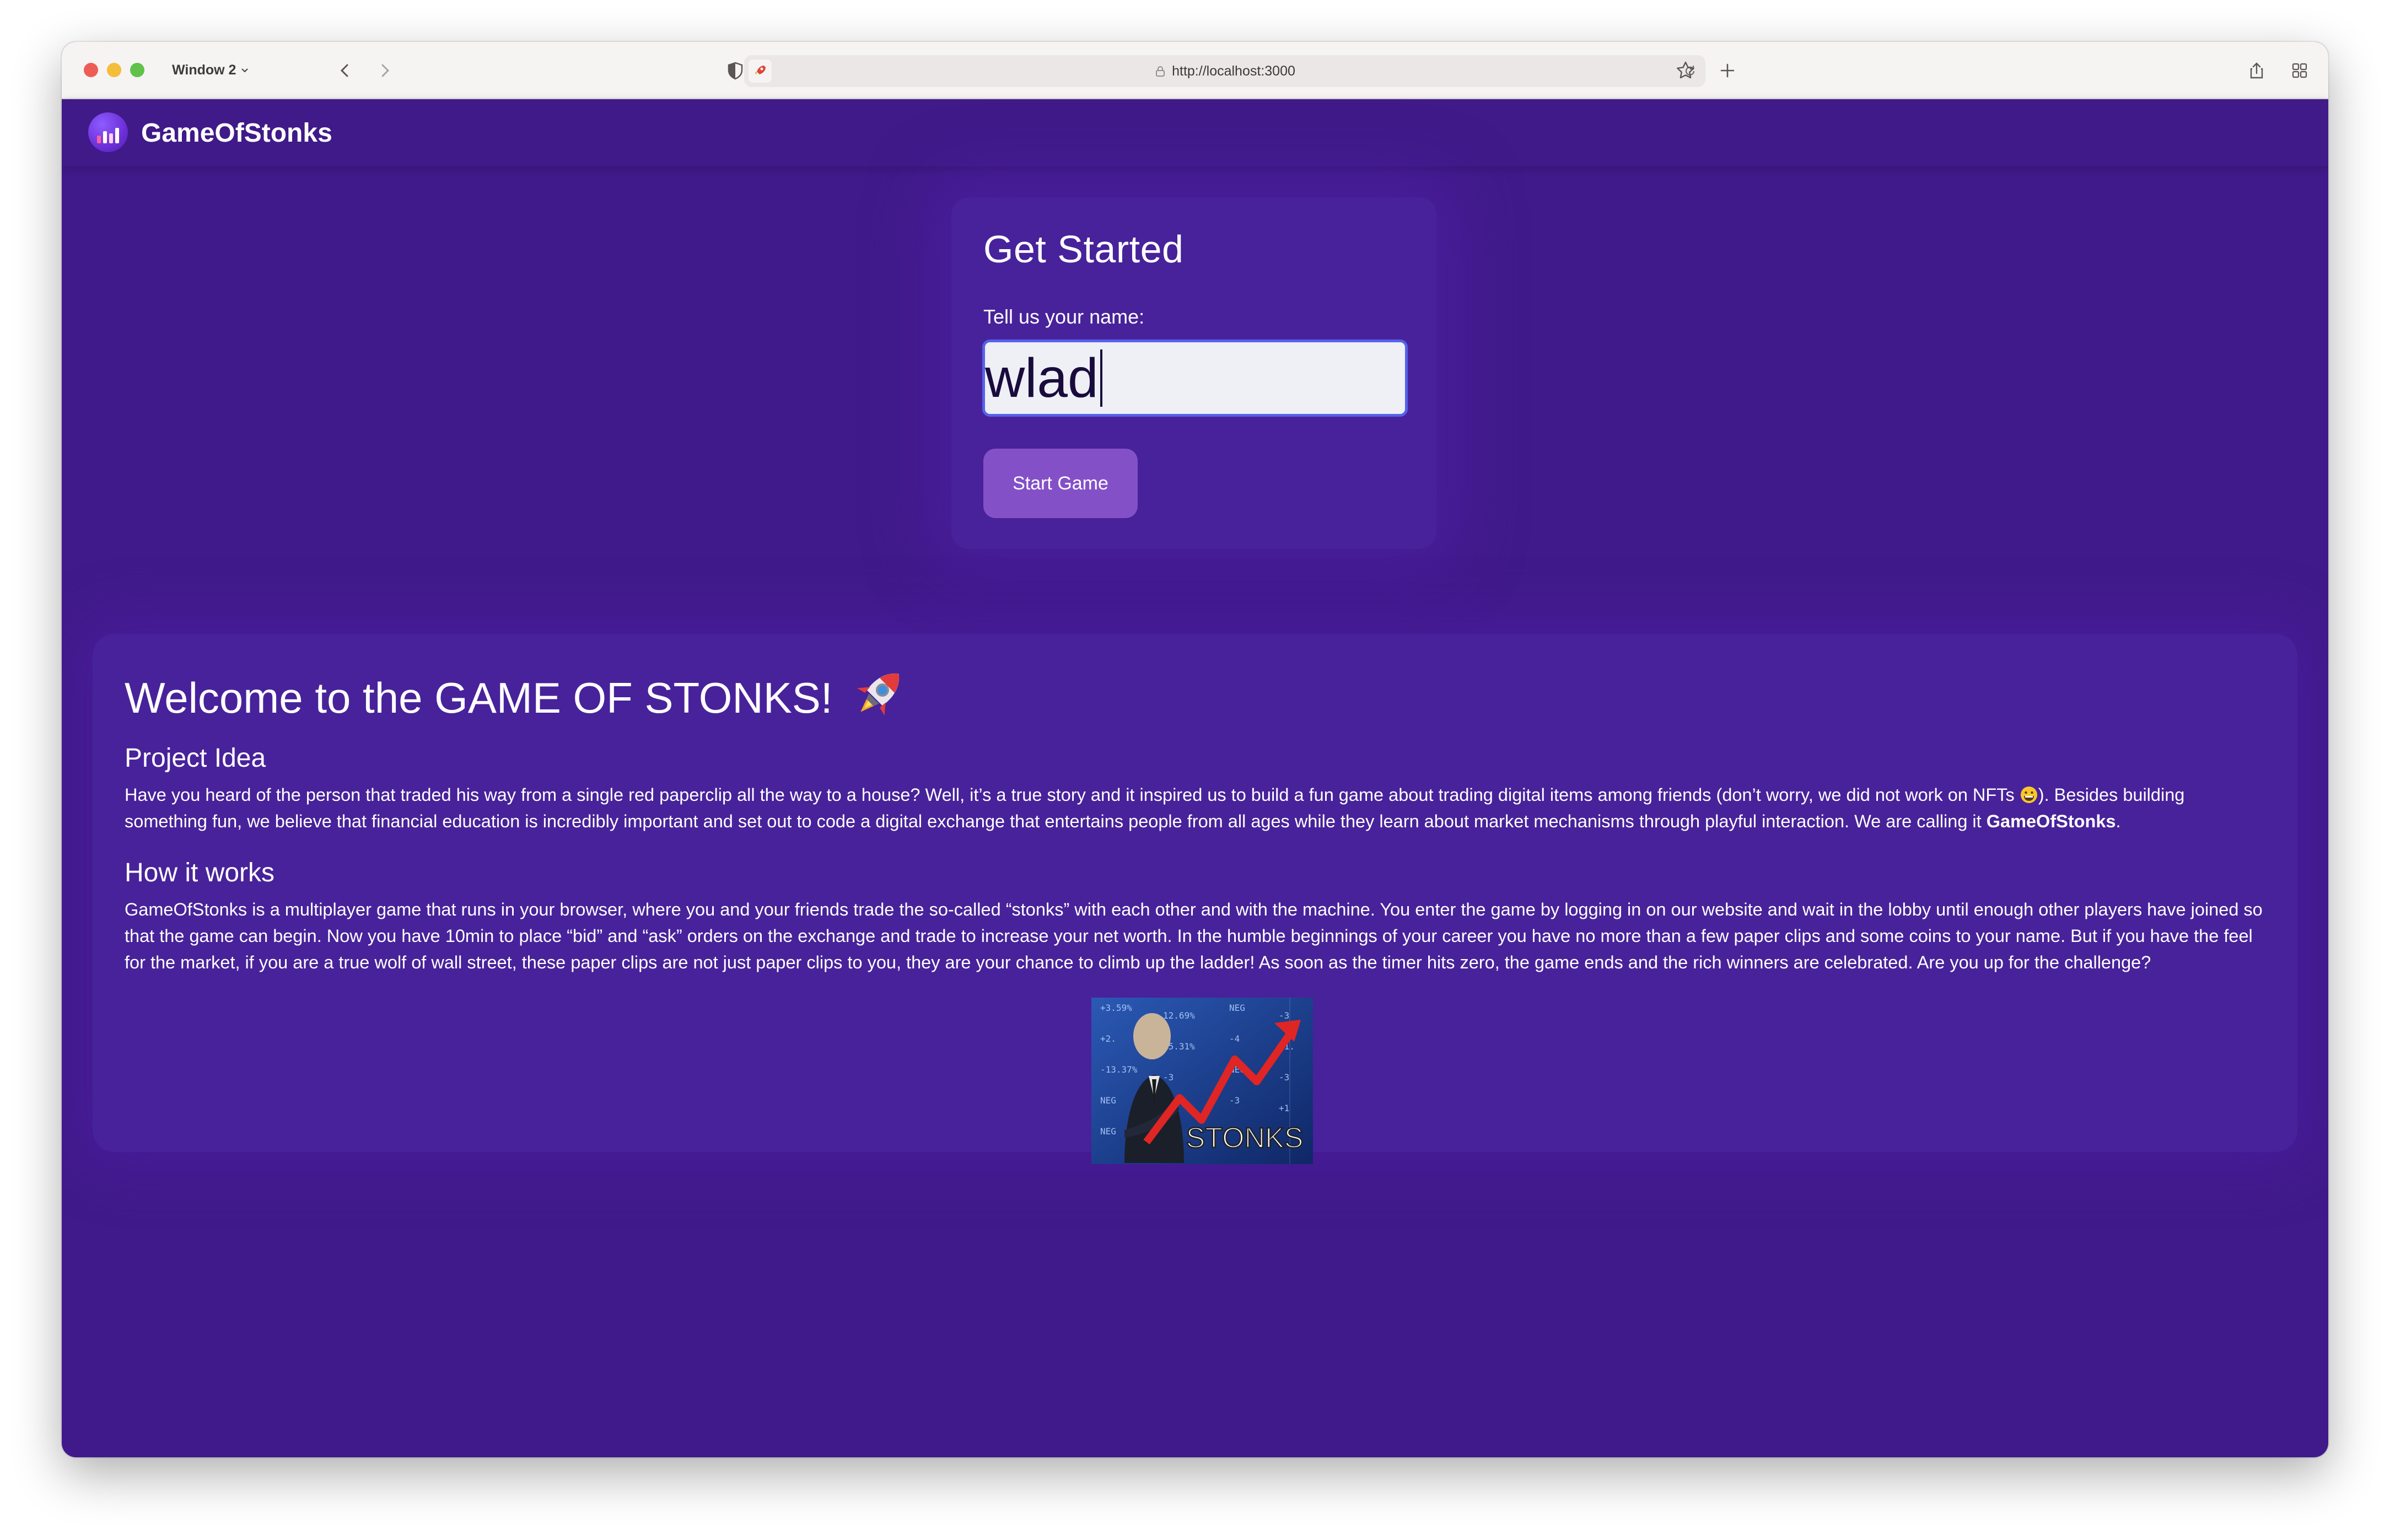 Image resolution: width=2390 pixels, height=1540 pixels. Describe the element at coordinates (1042, 378) in the screenshot. I see `name-input-value: wlad` at that location.